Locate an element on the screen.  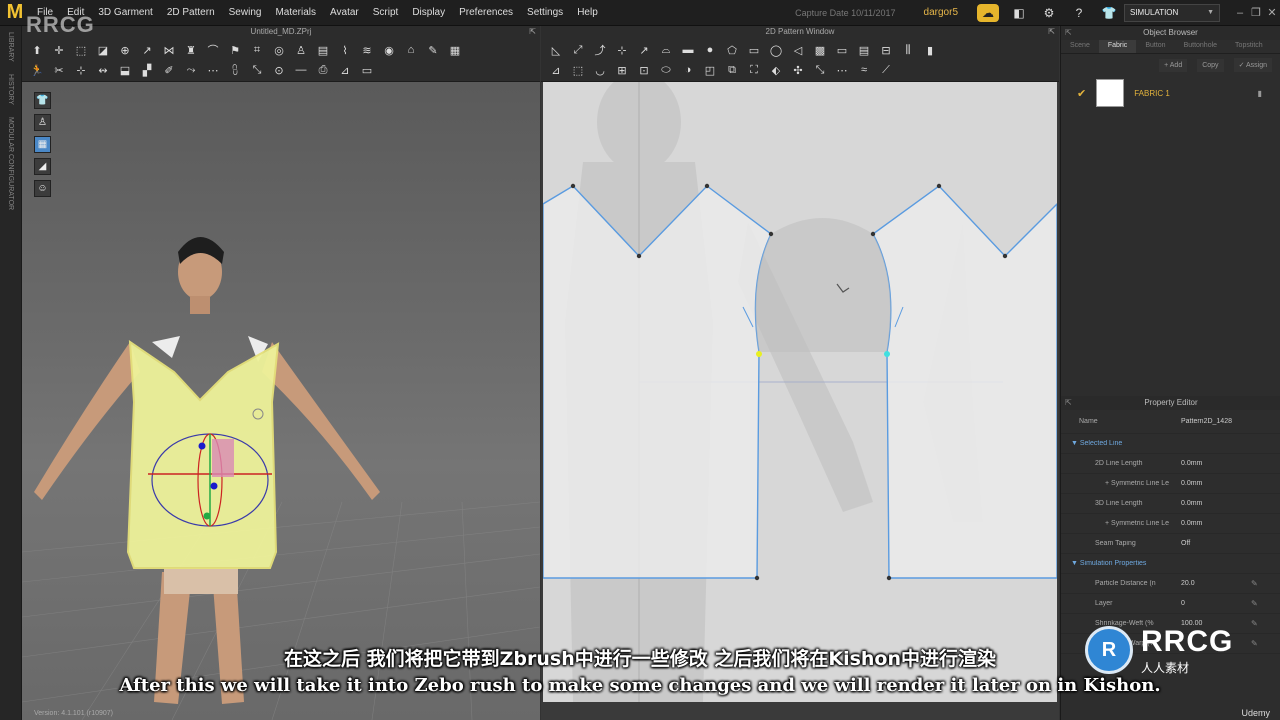
line-2d-icon: ⋯ is located at coordinates (842, 70).